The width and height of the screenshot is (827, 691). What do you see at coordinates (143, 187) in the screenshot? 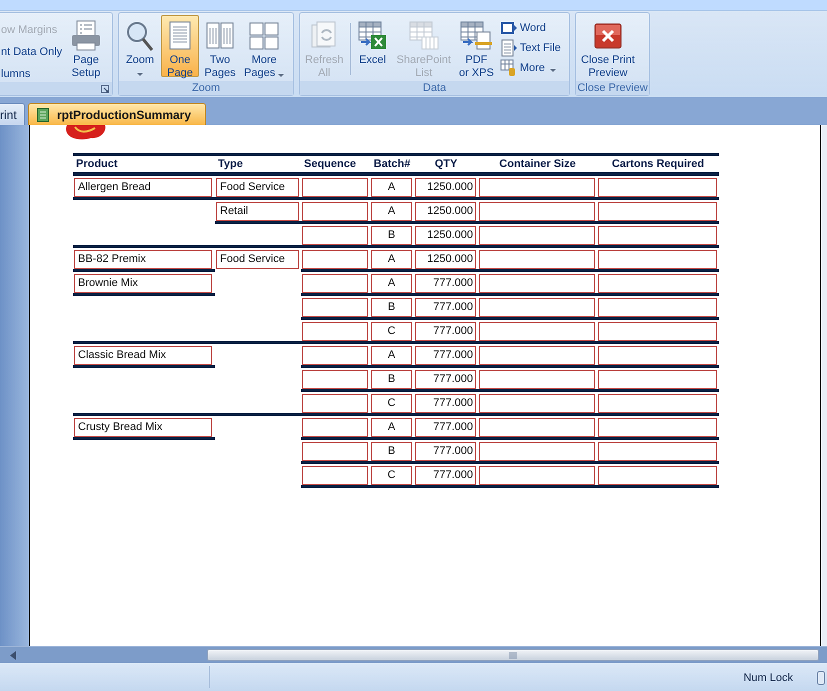
I see `table-cell: Allergen Bread` at bounding box center [143, 187].